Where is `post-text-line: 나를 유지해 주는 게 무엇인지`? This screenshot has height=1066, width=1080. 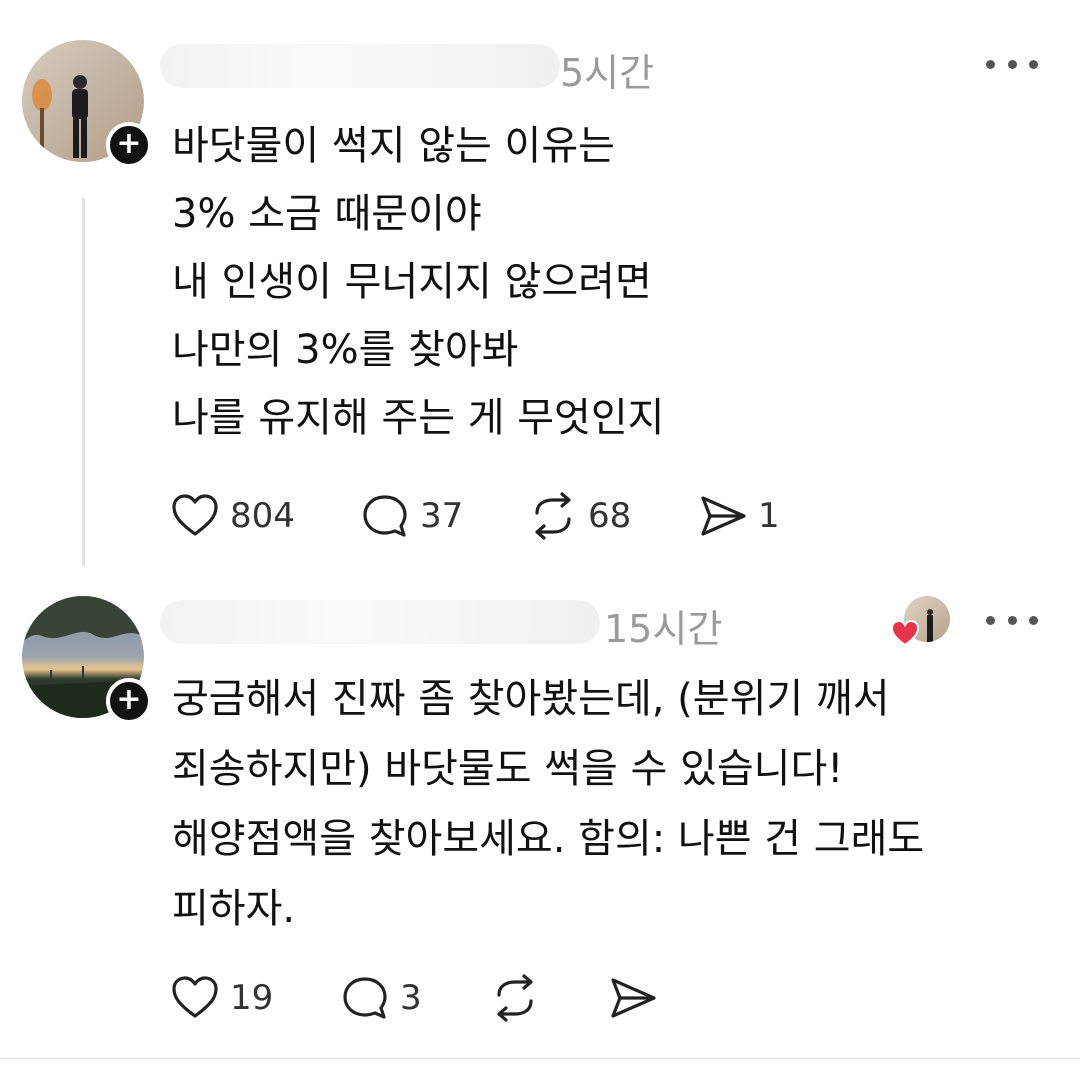 post-text-line: 나를 유지해 주는 게 무엇인지 is located at coordinates (418, 418).